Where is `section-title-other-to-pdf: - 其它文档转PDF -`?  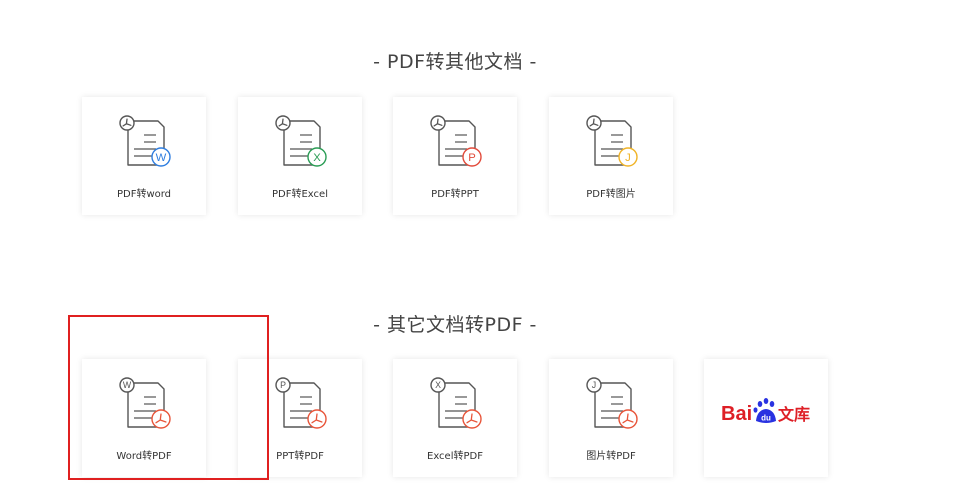
section-title-other-to-pdf: - 其它文档转PDF - is located at coordinates (455, 325).